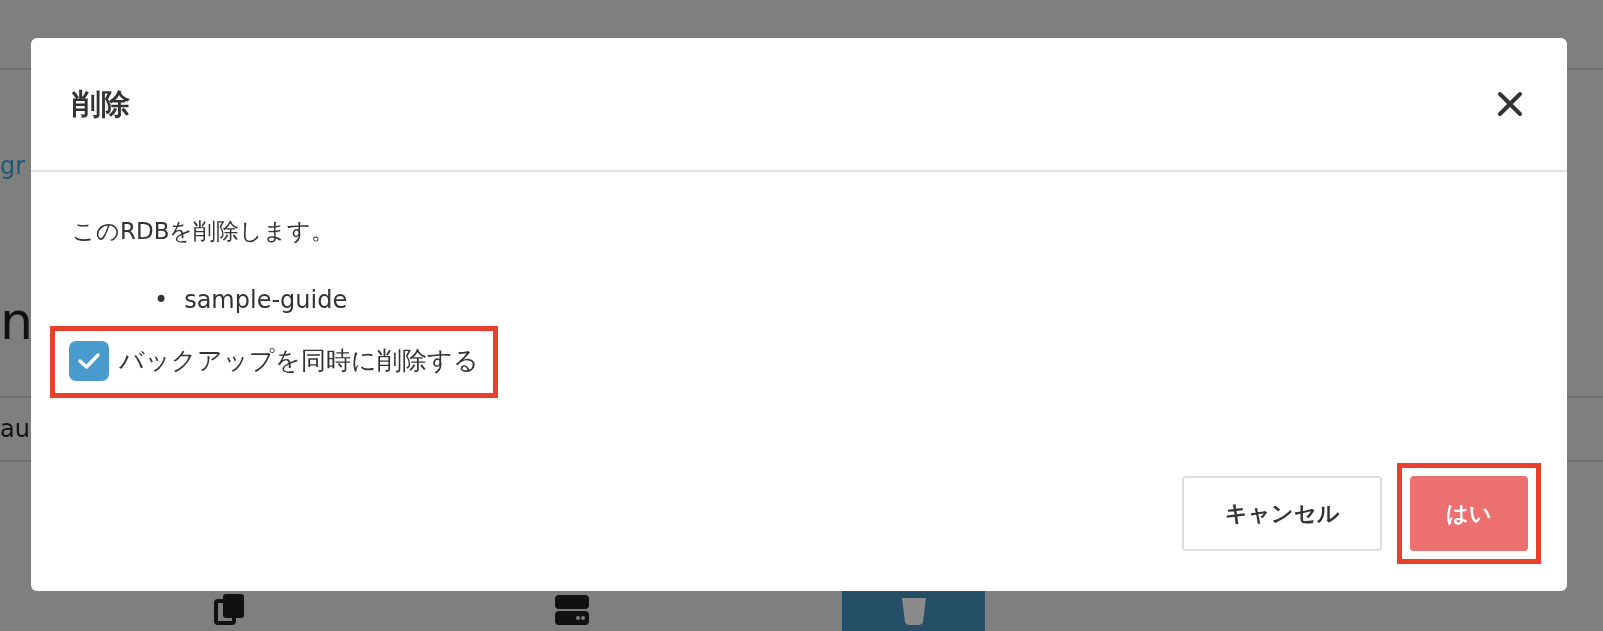  Describe the element at coordinates (204, 231) in the screenshot. I see `message: このRDBを削除します。` at that location.